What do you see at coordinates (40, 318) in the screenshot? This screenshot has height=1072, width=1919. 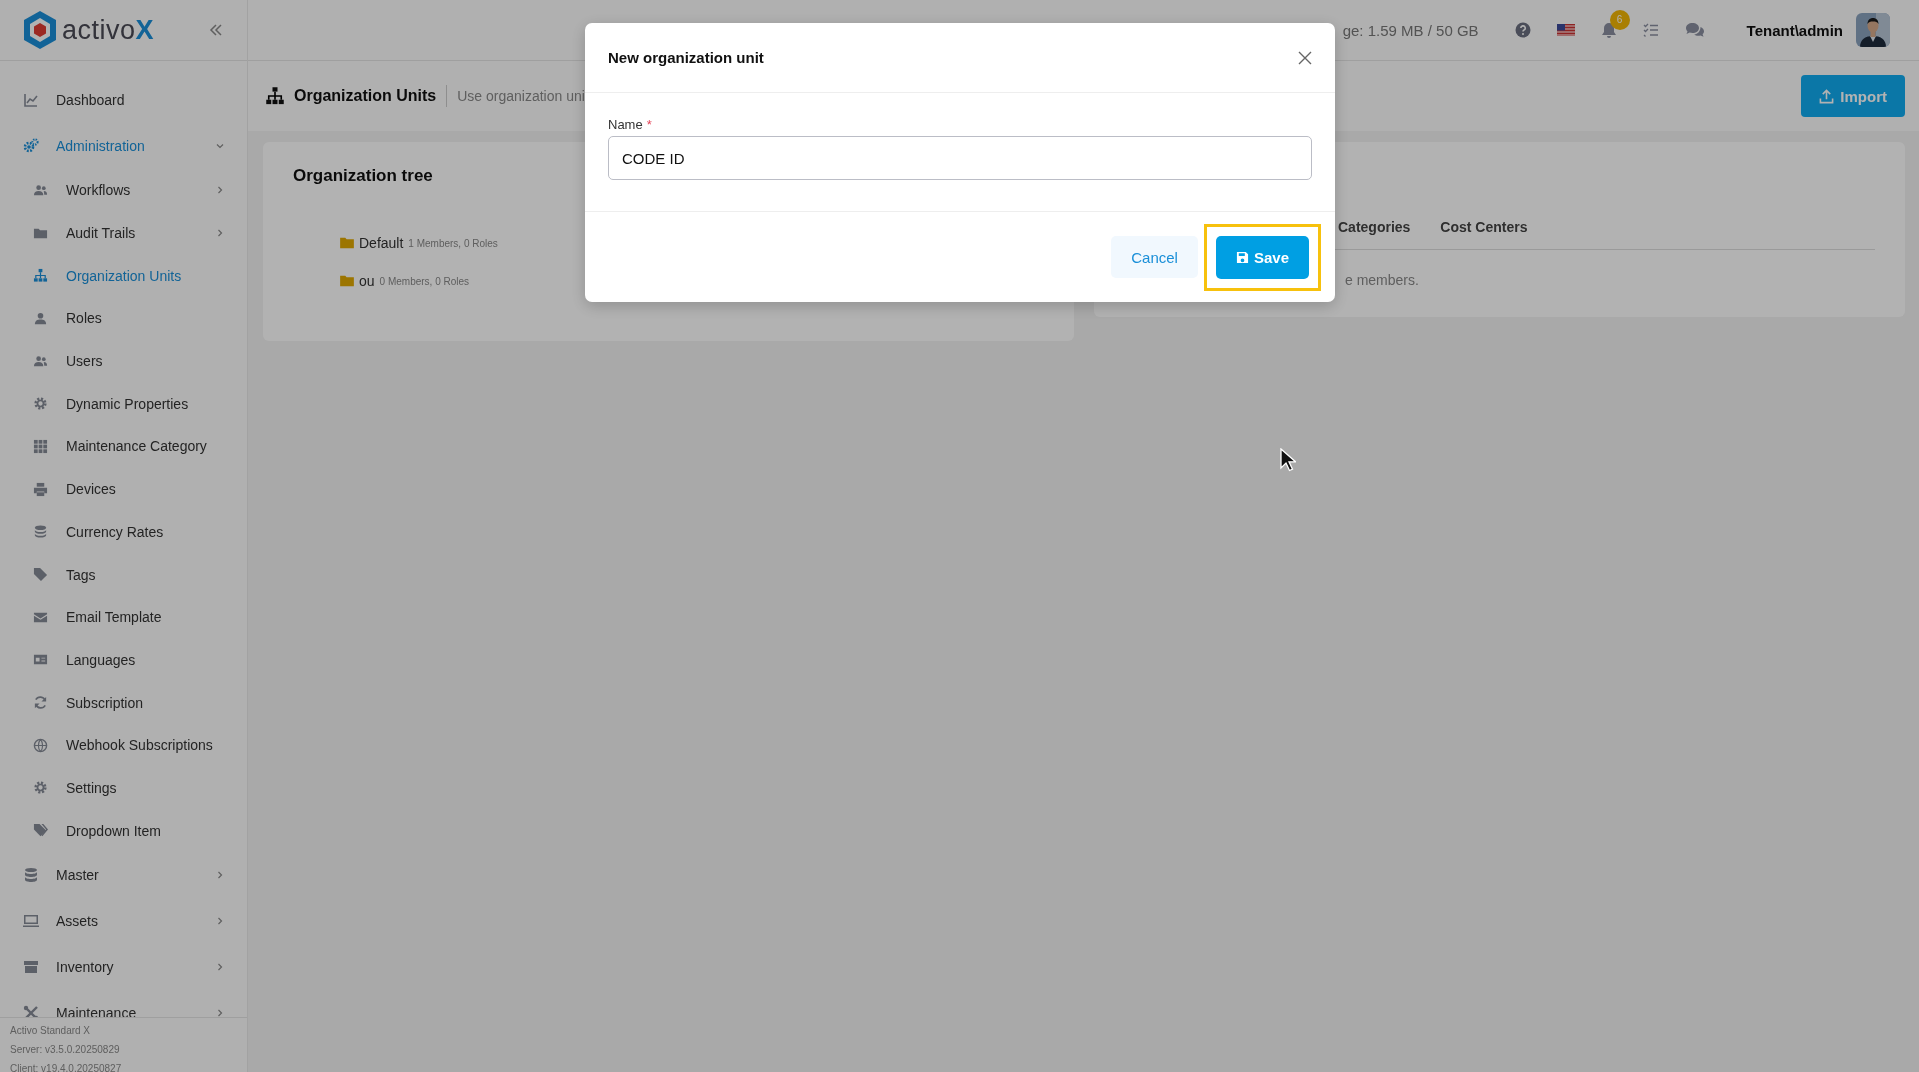 I see `user-icon` at bounding box center [40, 318].